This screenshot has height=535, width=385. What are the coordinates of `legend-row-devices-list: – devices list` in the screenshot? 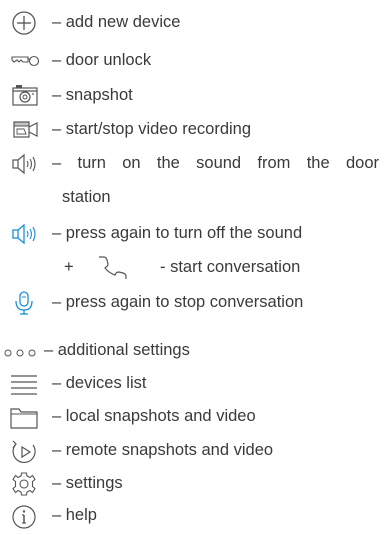 It's located at (192, 384).